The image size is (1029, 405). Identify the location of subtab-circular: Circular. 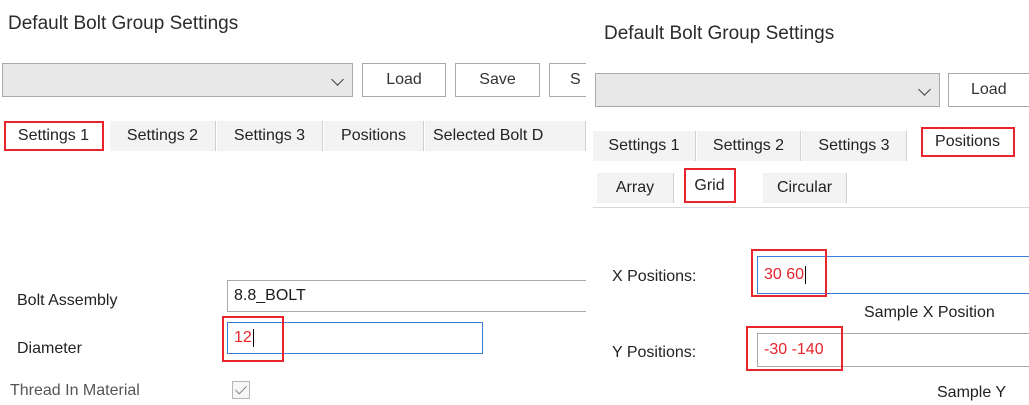
(805, 188).